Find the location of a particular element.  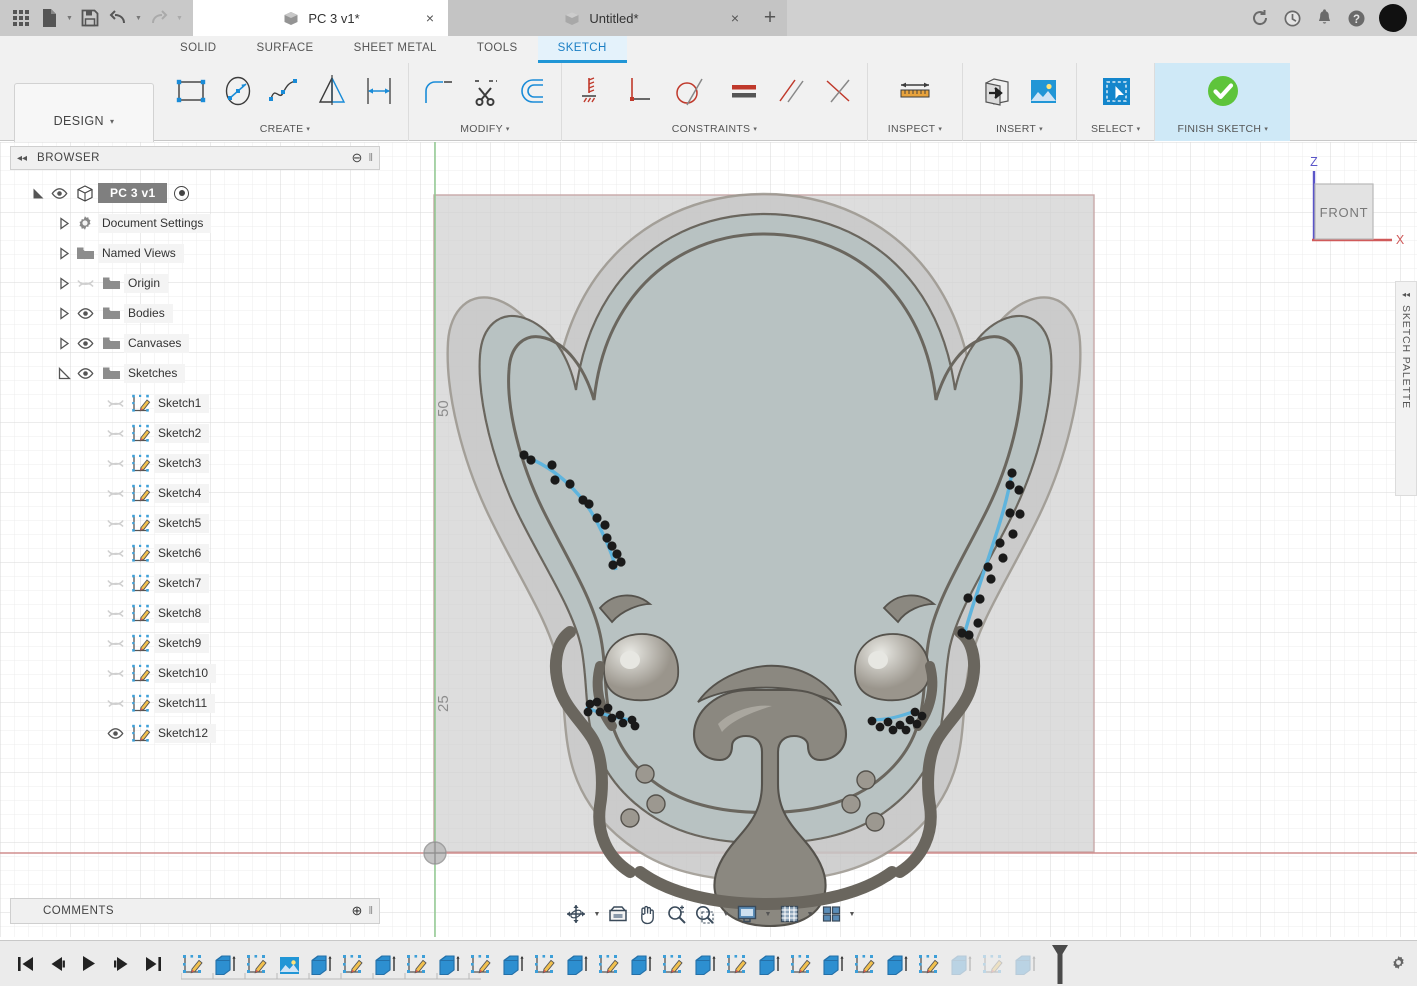

tree-item-named-views: Named Views is located at coordinates (195, 253).